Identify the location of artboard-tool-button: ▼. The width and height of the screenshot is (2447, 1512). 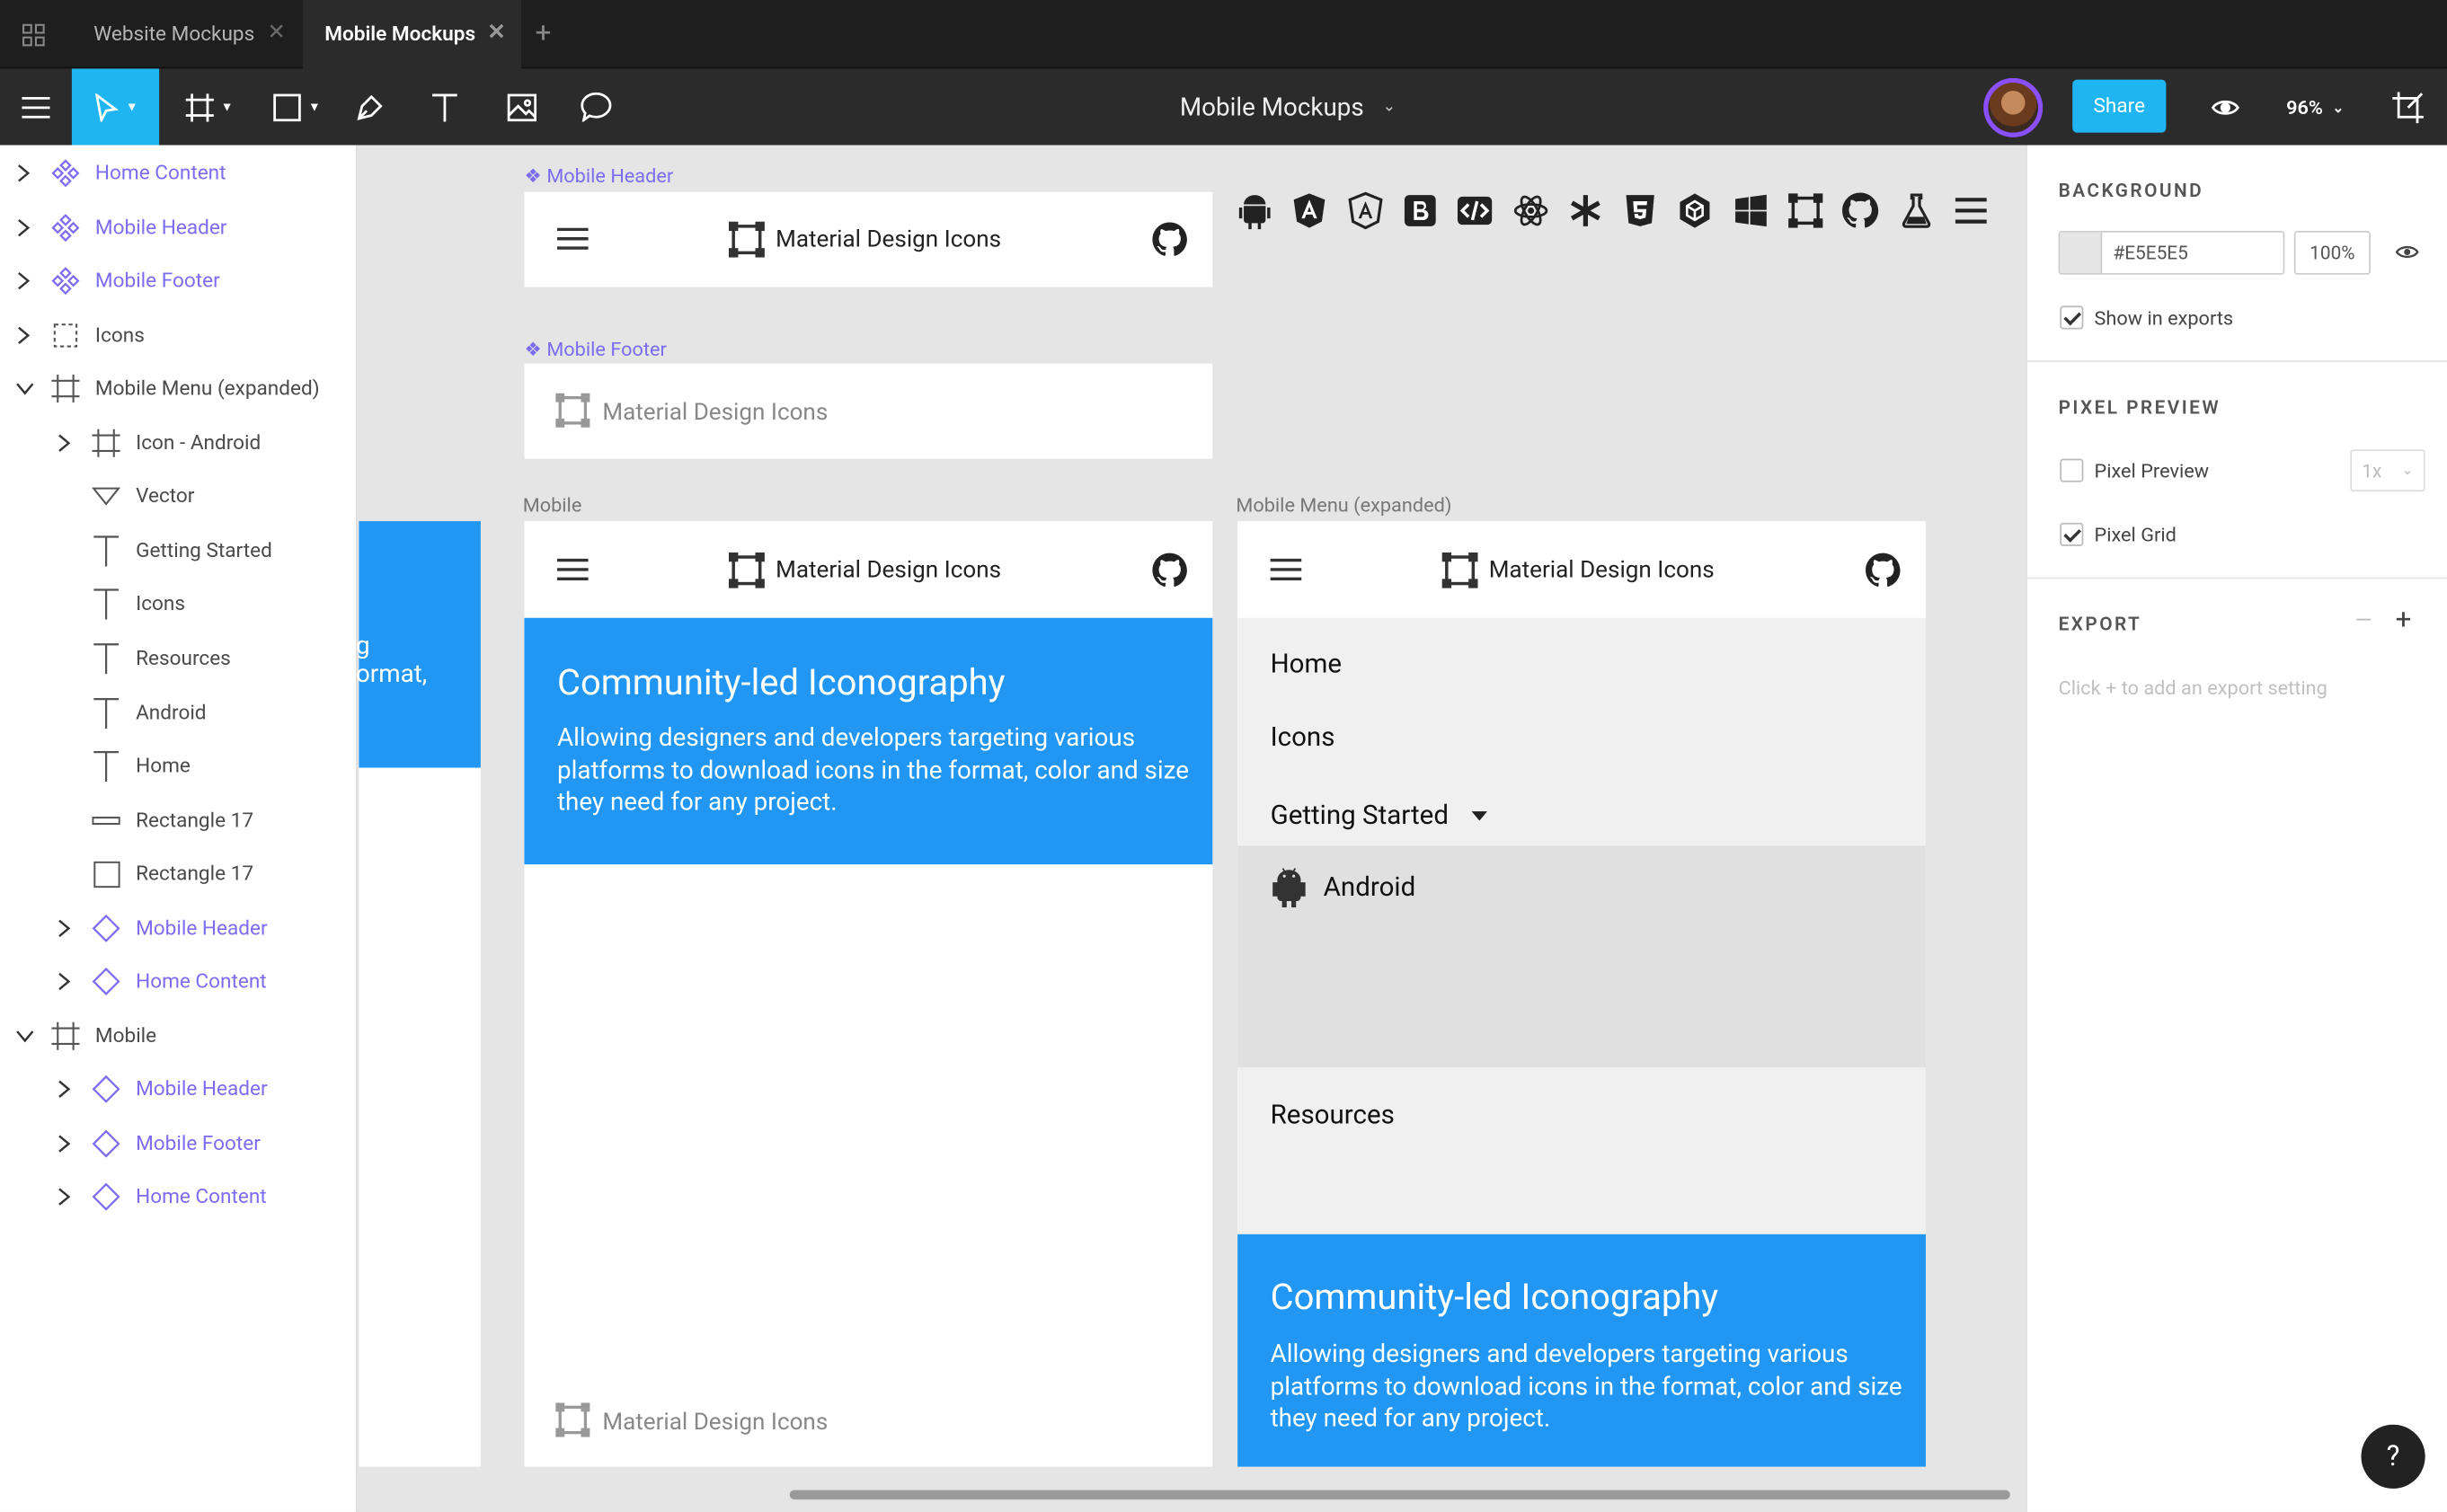
(209, 107).